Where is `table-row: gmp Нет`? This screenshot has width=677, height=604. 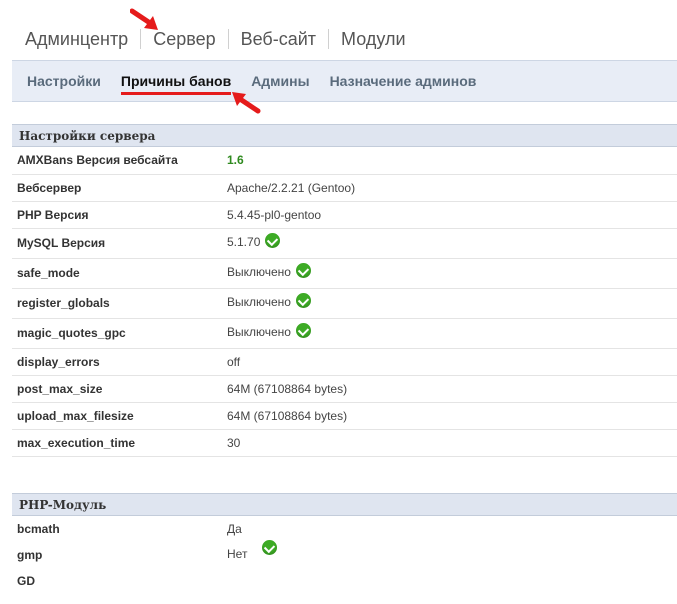 table-row: gmp Нет is located at coordinates (344, 553).